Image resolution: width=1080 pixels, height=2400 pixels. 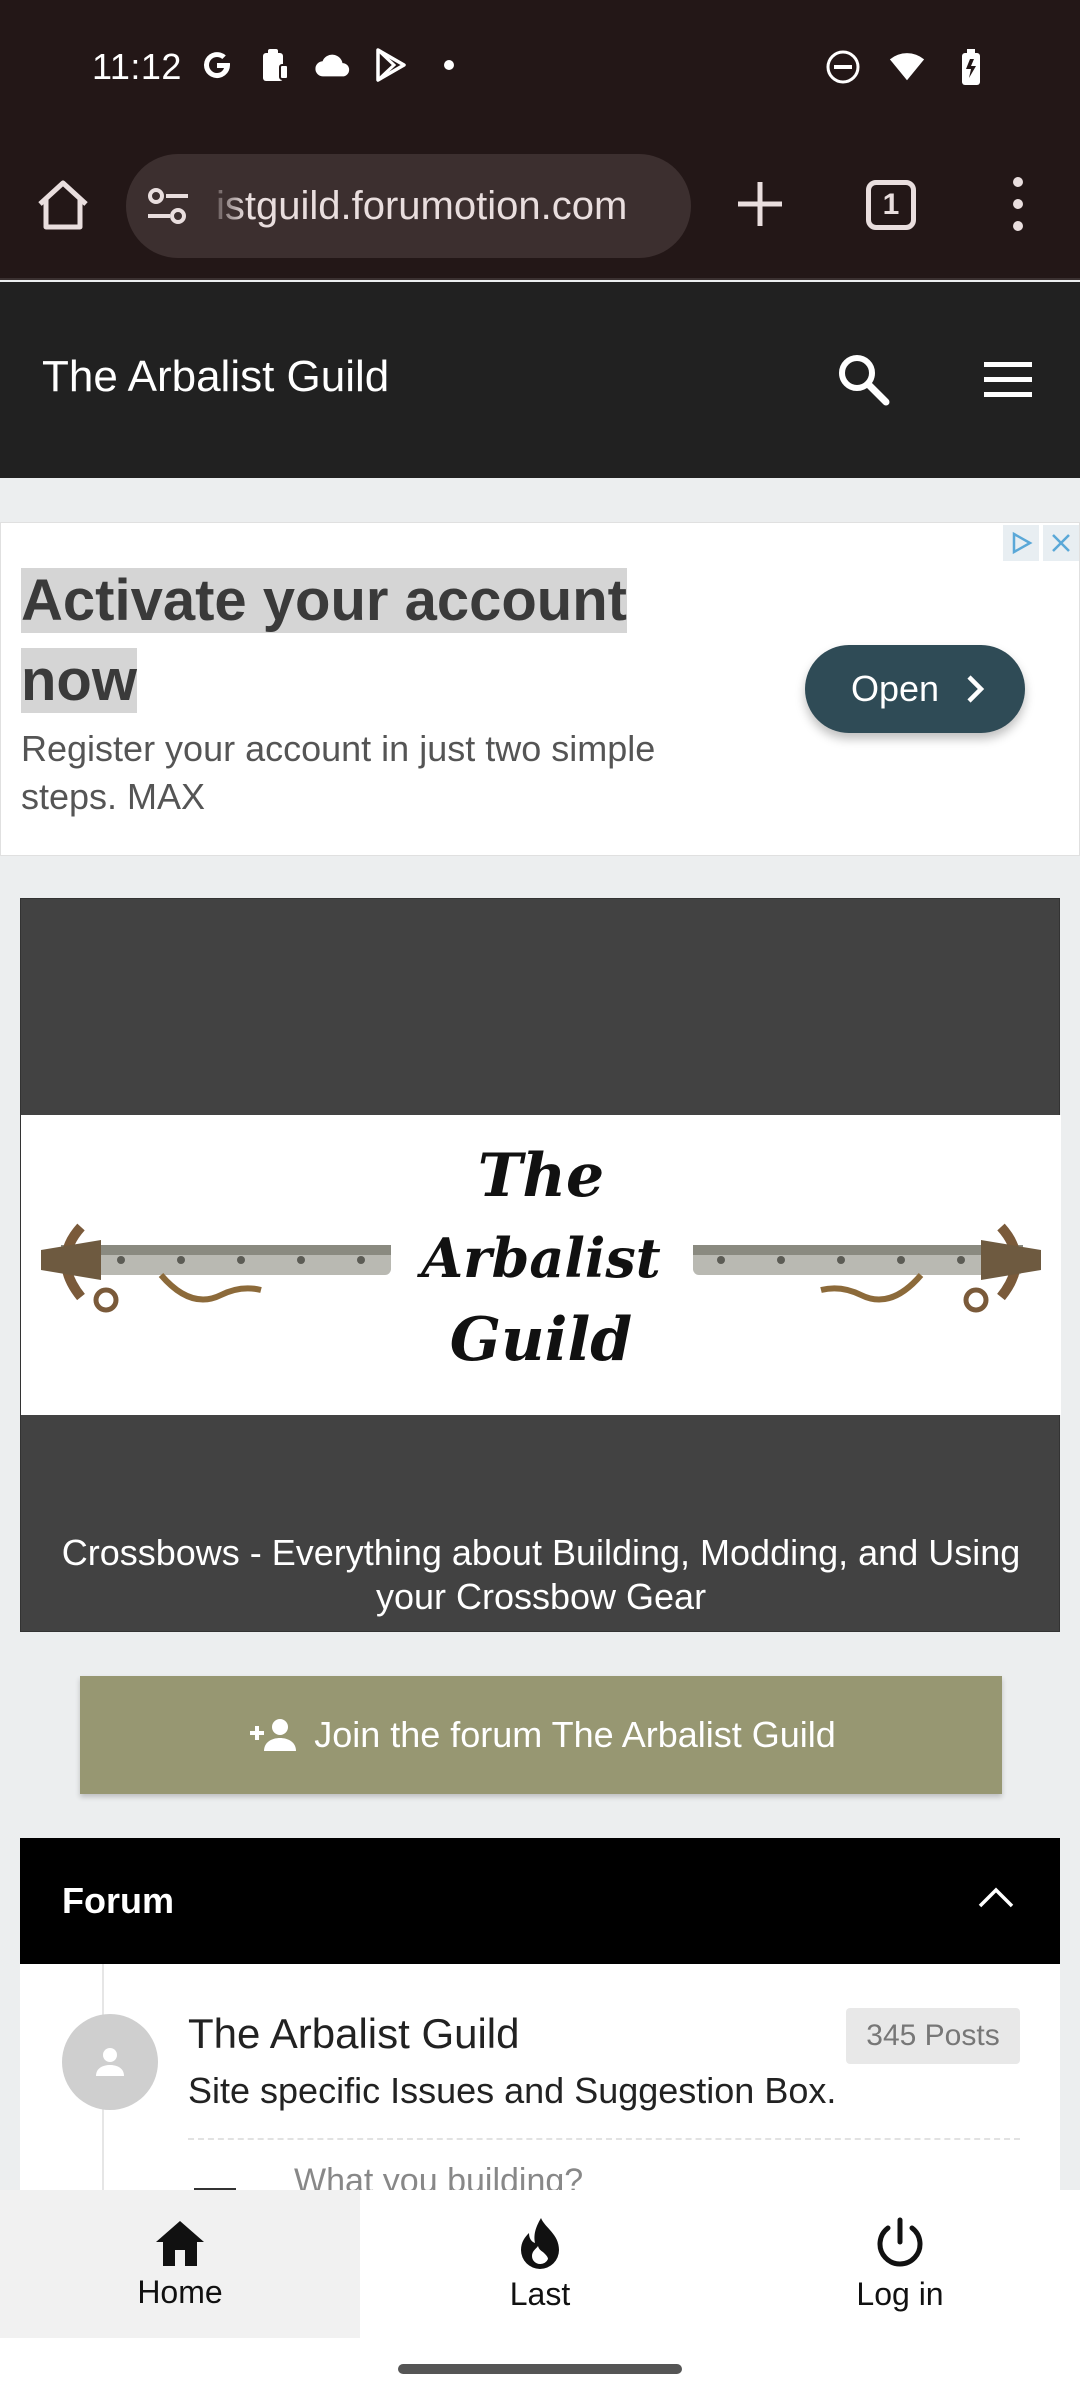 I want to click on more-menu-icon, so click(x=1018, y=204).